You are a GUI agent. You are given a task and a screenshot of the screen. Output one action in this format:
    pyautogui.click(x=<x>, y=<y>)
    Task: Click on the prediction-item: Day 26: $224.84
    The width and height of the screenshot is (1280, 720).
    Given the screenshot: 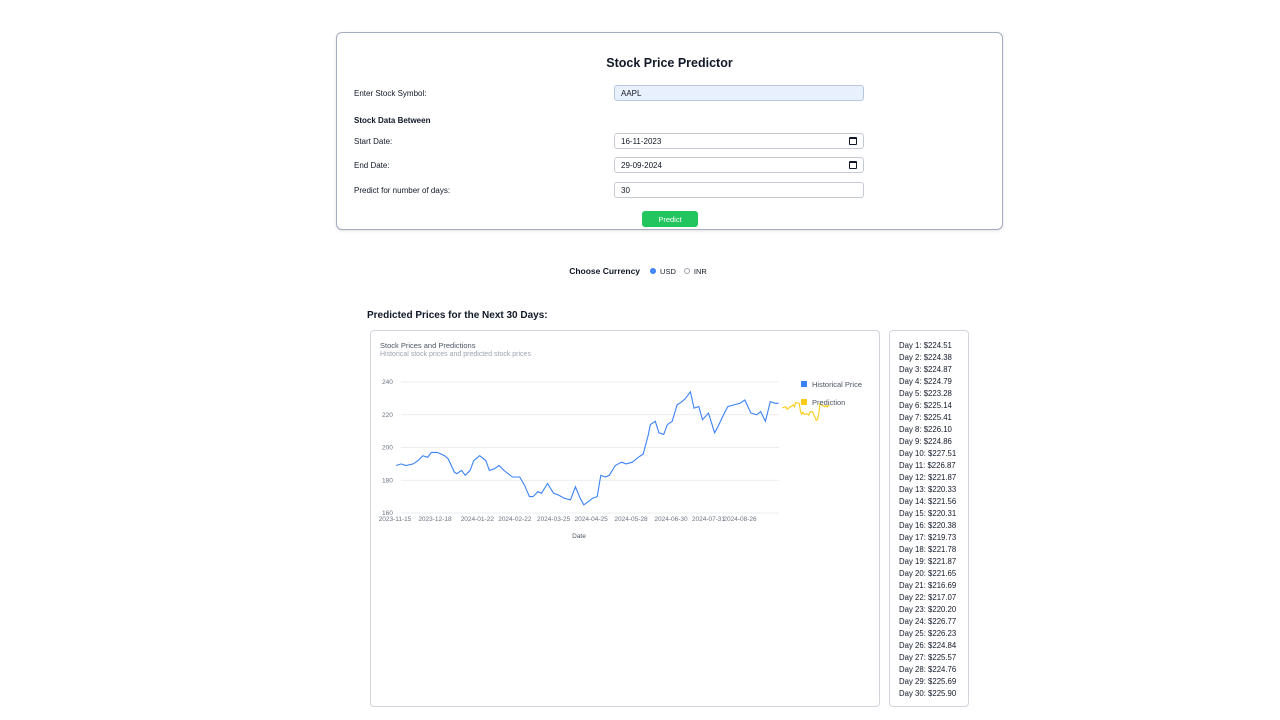 What is the action you would take?
    pyautogui.click(x=928, y=645)
    